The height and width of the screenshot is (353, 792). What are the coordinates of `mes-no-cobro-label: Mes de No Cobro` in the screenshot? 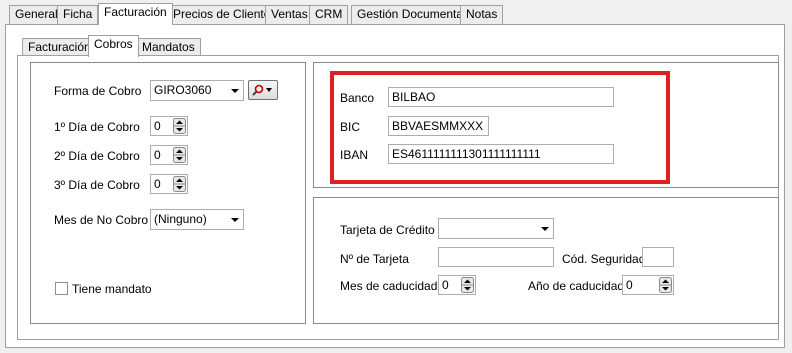 It's located at (101, 220).